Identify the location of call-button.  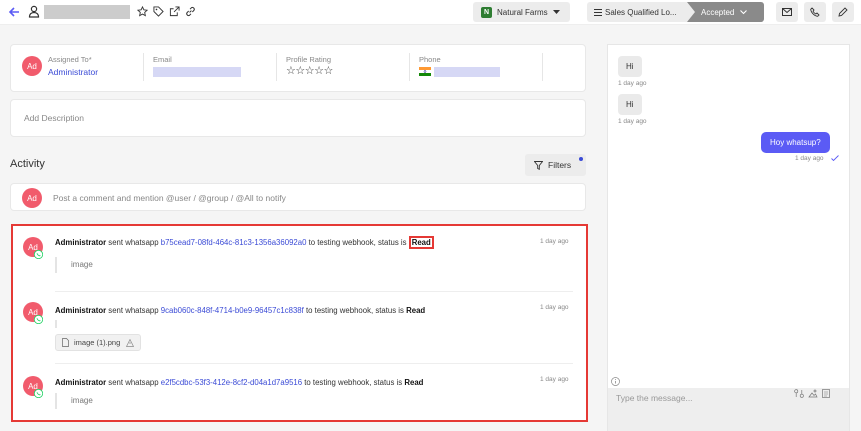
(815, 12).